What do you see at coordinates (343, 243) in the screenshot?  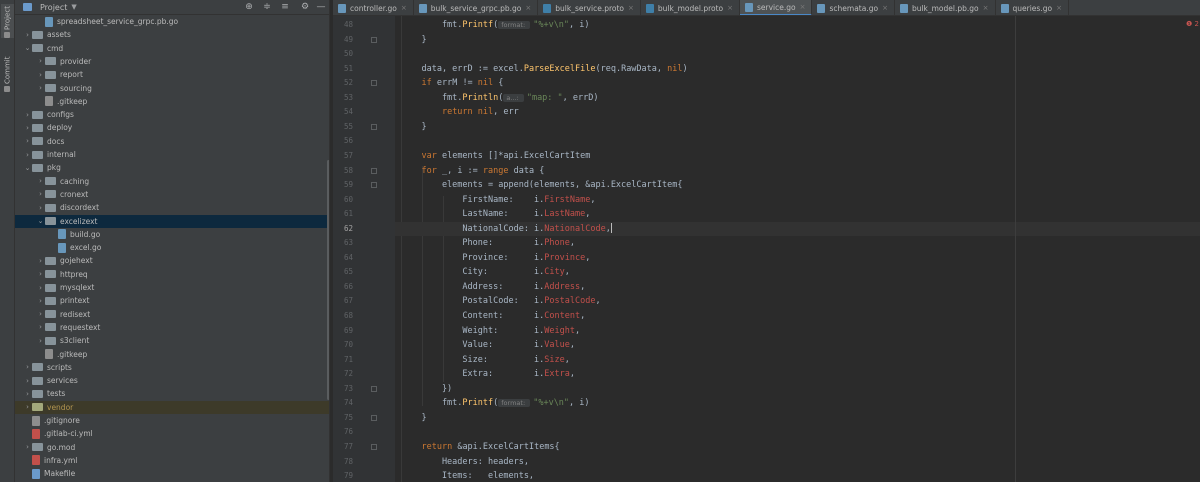 I see `line-number: 63` at bounding box center [343, 243].